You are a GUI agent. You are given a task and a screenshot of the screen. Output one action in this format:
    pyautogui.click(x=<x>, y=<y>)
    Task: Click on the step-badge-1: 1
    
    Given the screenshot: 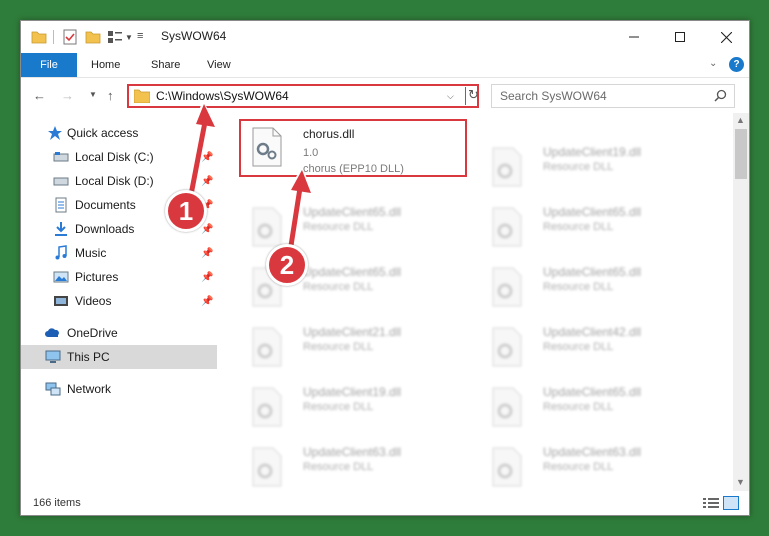 What is the action you would take?
    pyautogui.click(x=186, y=211)
    